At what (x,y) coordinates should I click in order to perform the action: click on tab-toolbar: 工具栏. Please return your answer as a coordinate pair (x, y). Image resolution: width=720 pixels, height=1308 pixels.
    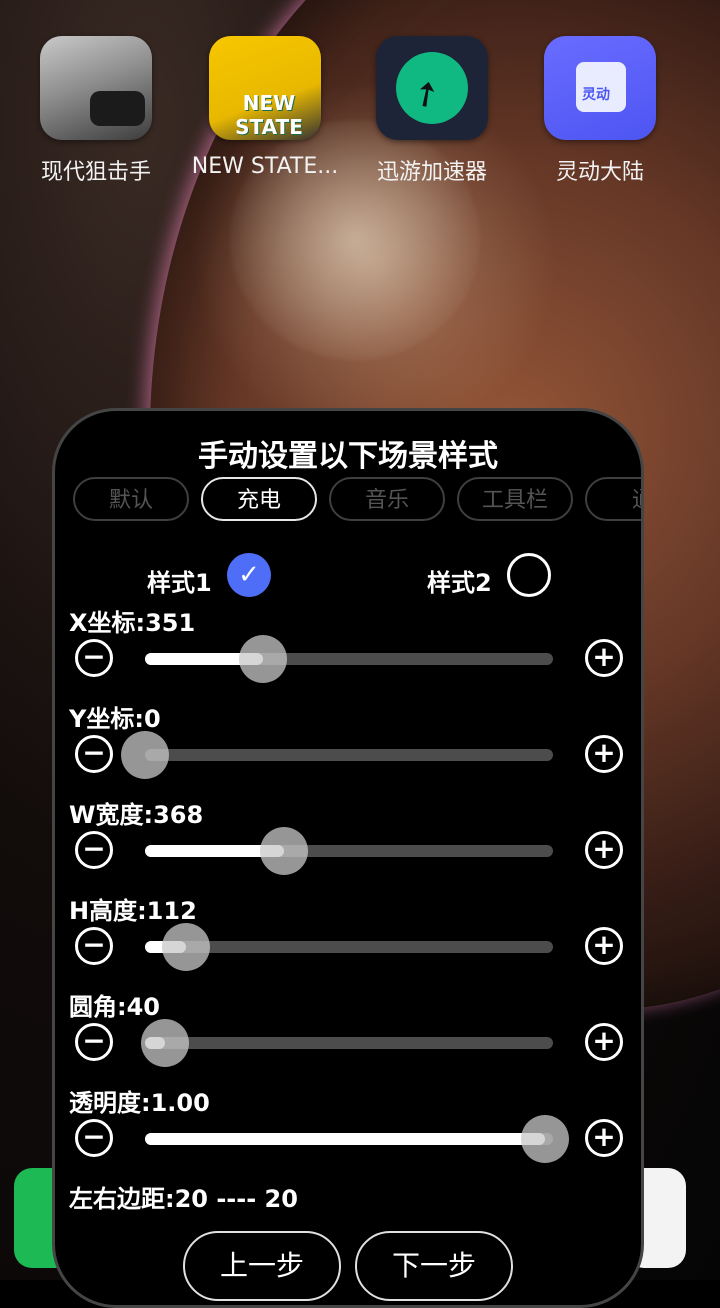
    Looking at the image, I should click on (515, 499).